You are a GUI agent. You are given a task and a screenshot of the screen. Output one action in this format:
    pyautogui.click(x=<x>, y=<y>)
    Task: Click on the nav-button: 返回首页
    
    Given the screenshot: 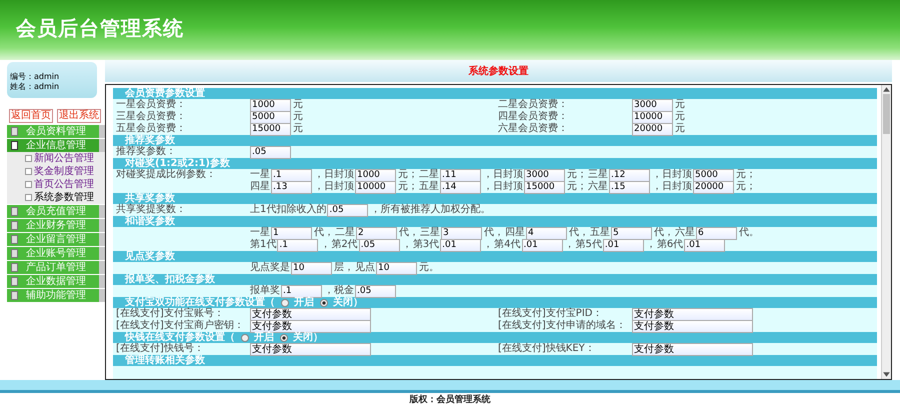 What is the action you would take?
    pyautogui.click(x=31, y=116)
    